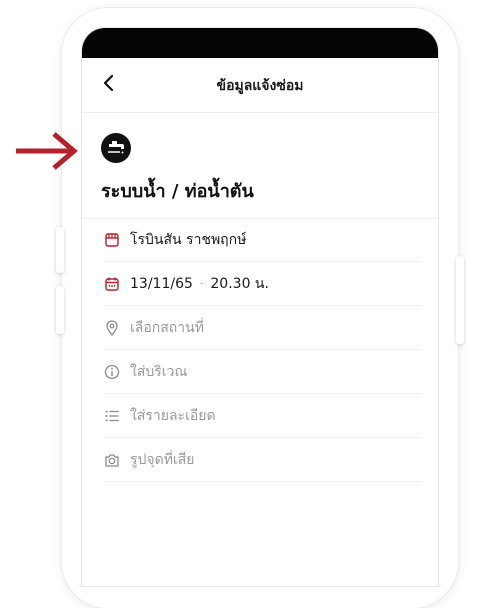  Describe the element at coordinates (112, 371) in the screenshot. I see `info-icon` at that location.